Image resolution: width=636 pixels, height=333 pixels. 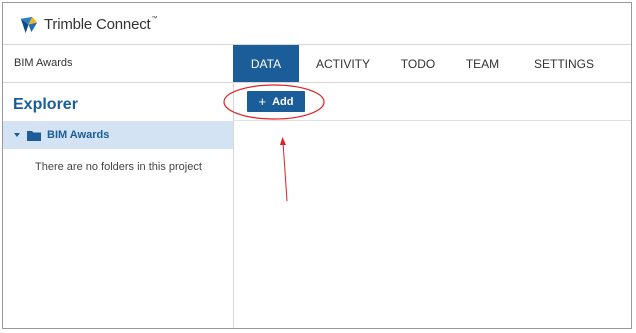 What do you see at coordinates (118, 64) in the screenshot?
I see `project-bar: BIM Awards` at bounding box center [118, 64].